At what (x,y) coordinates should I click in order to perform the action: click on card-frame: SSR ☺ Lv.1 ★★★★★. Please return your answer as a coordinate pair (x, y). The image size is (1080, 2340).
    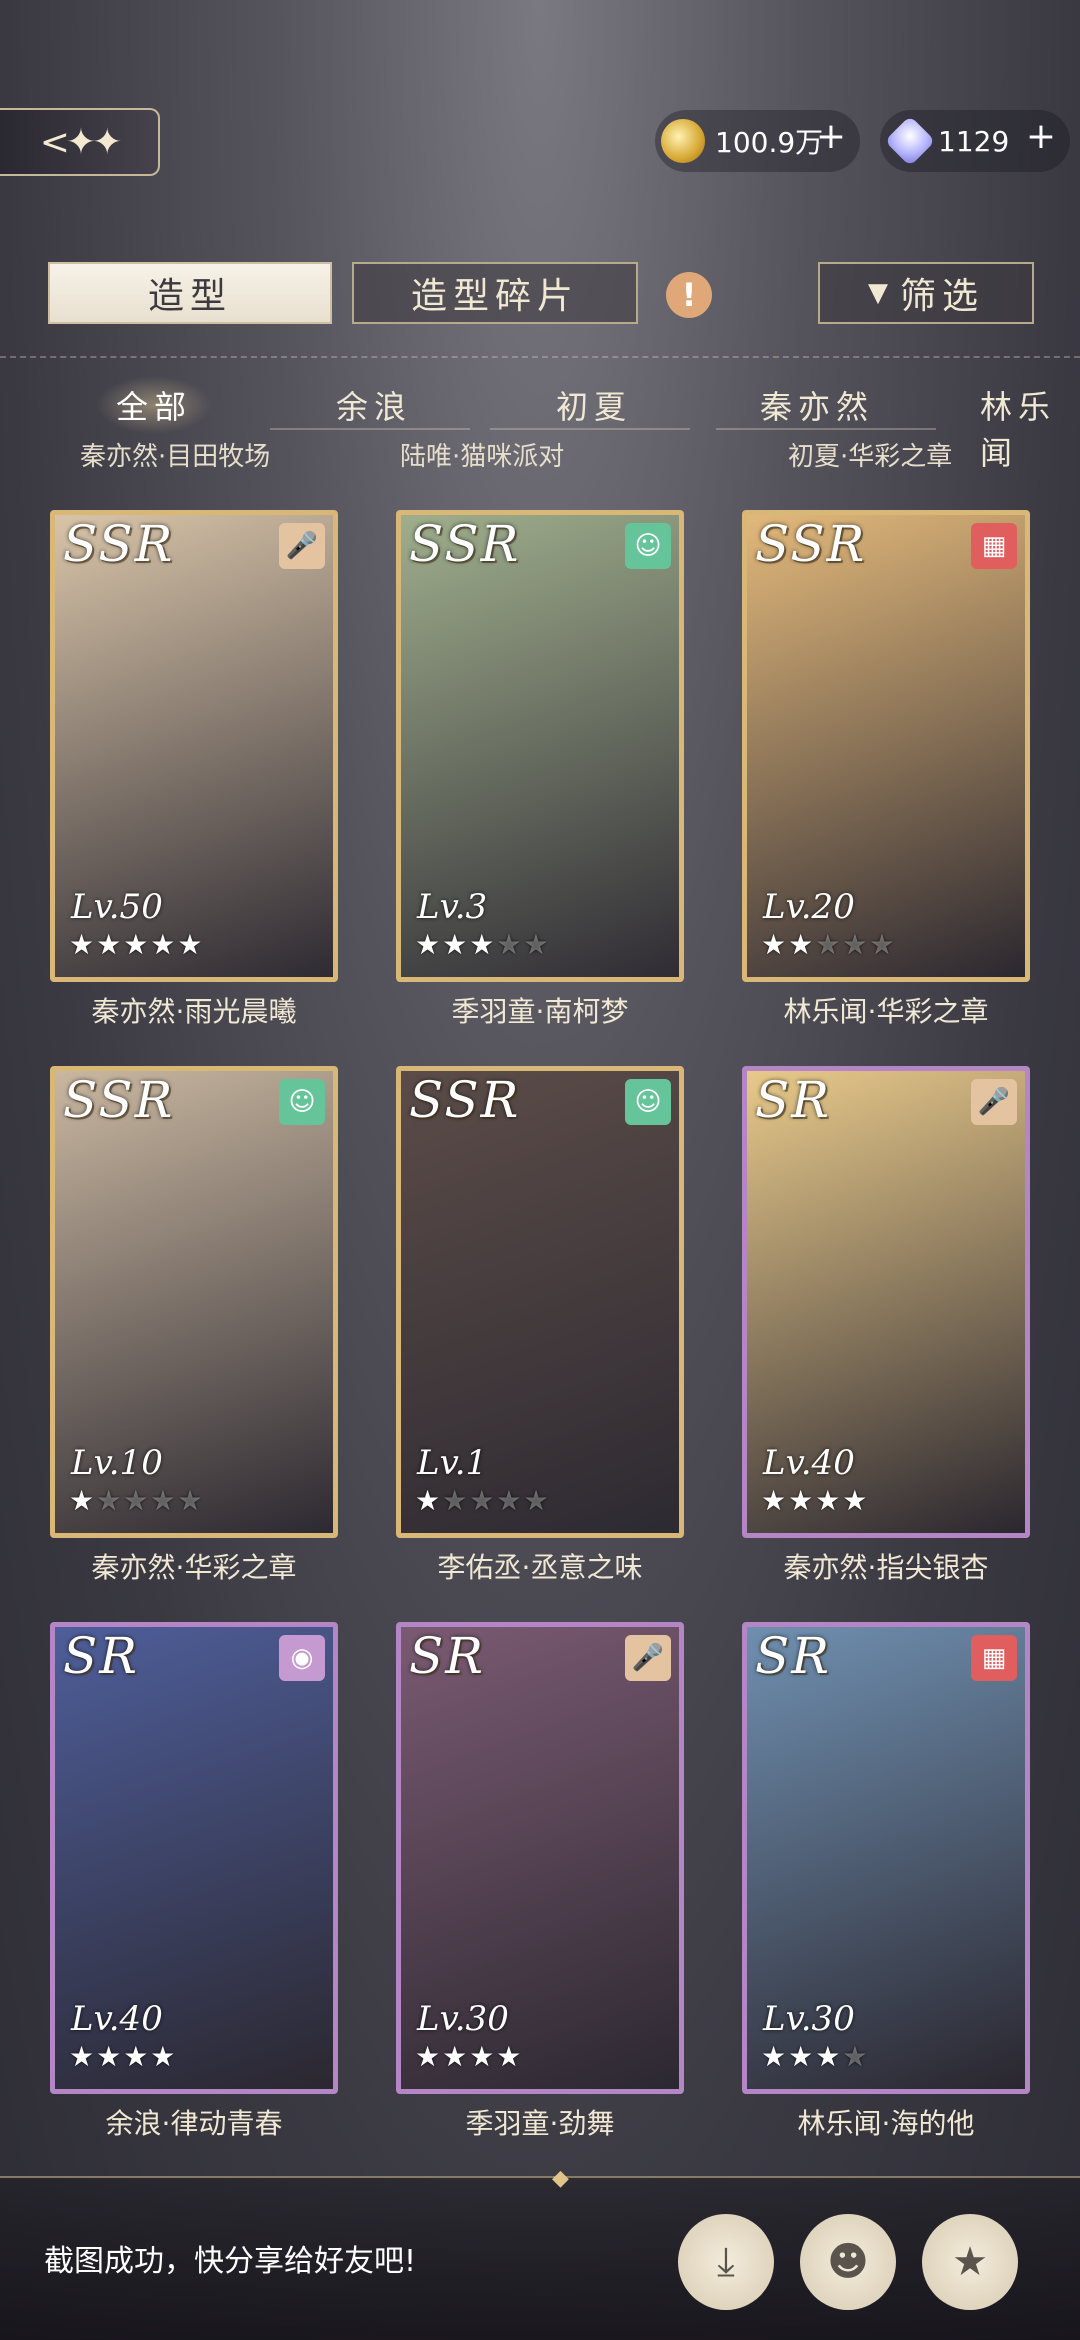
    Looking at the image, I should click on (540, 1302).